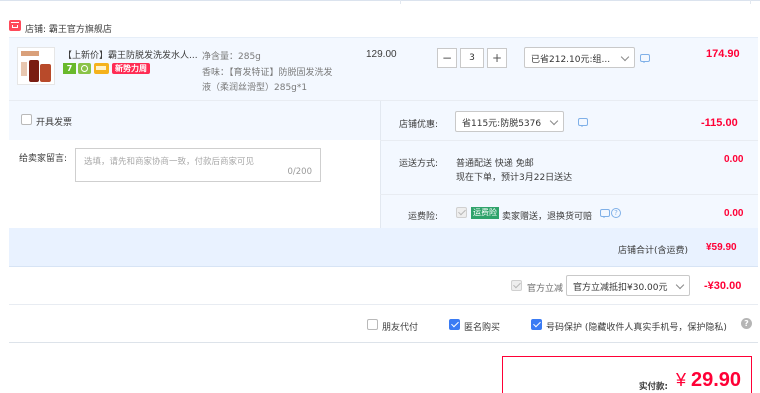 Image resolution: width=760 pixels, height=393 pixels. What do you see at coordinates (423, 217) in the screenshot?
I see `insurance-label: 运费险:` at bounding box center [423, 217].